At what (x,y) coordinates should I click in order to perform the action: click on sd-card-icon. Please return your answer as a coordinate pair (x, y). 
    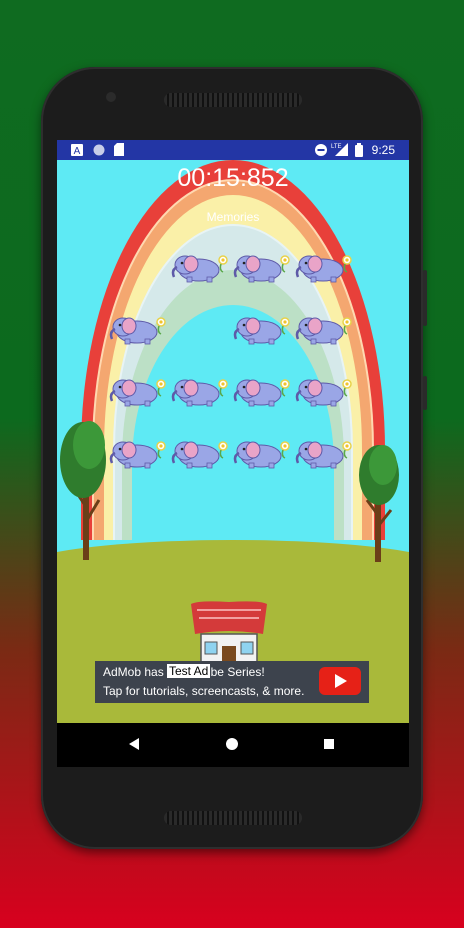
    Looking at the image, I should click on (119, 149).